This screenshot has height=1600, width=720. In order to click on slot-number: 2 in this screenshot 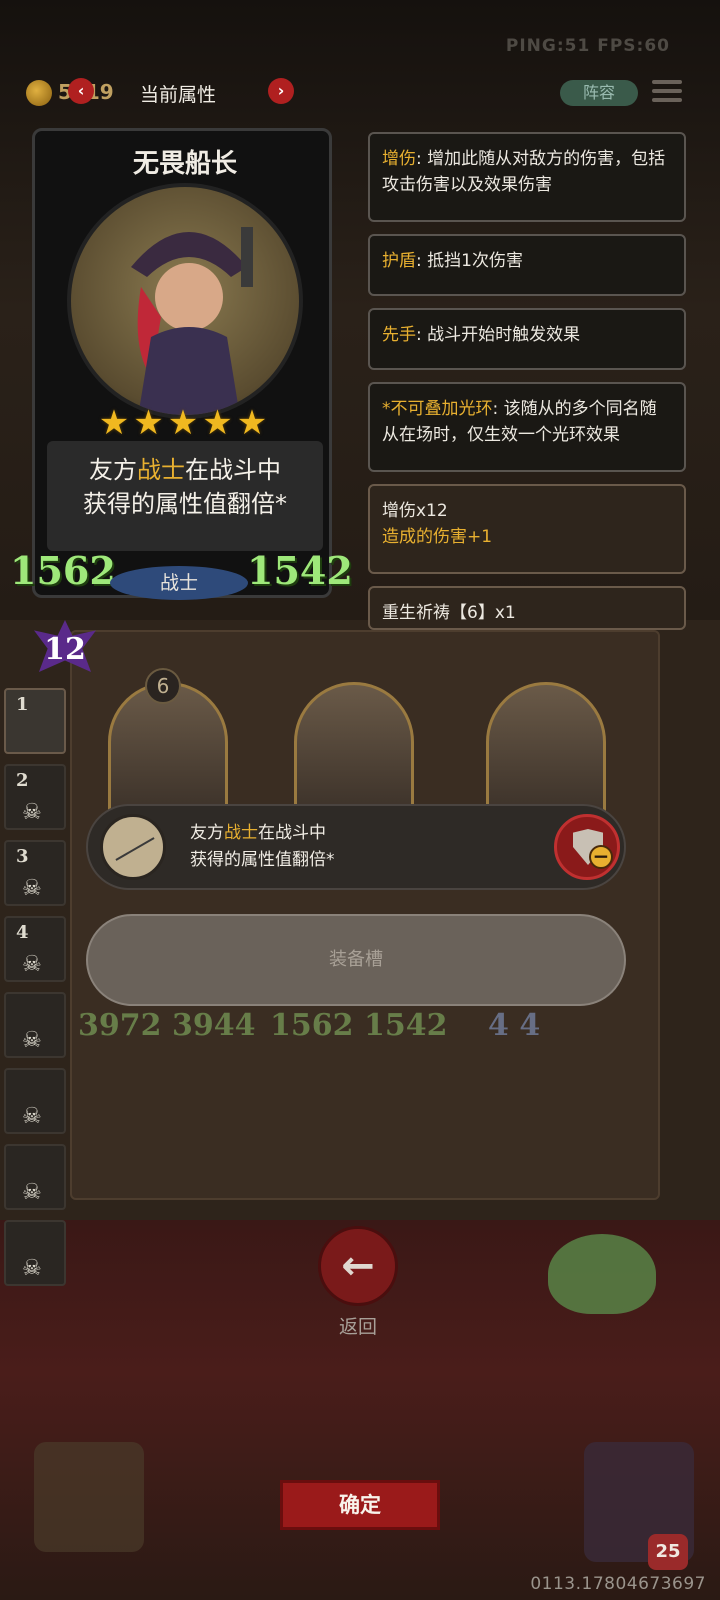, I will do `click(22, 780)`.